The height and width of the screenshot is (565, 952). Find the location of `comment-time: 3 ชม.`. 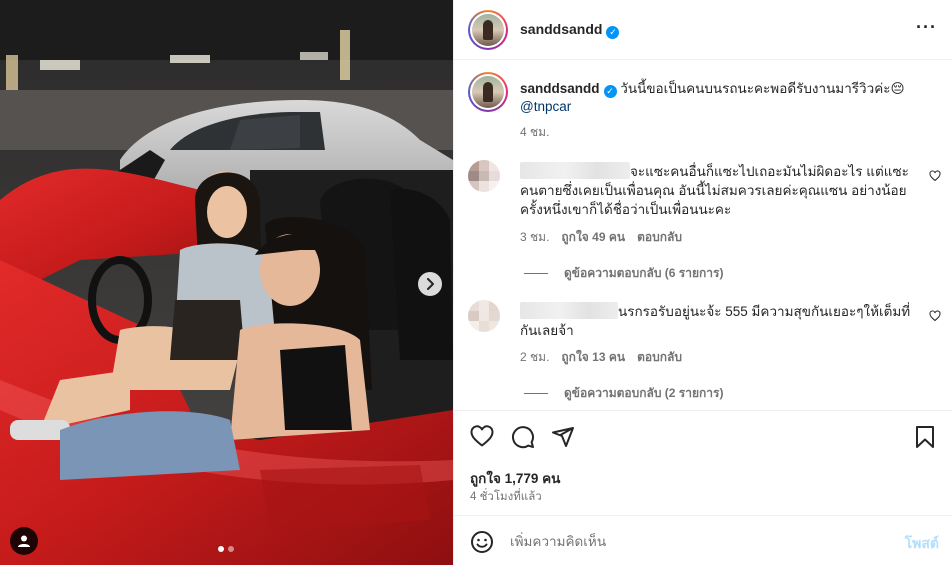

comment-time: 3 ชม. is located at coordinates (534, 237).